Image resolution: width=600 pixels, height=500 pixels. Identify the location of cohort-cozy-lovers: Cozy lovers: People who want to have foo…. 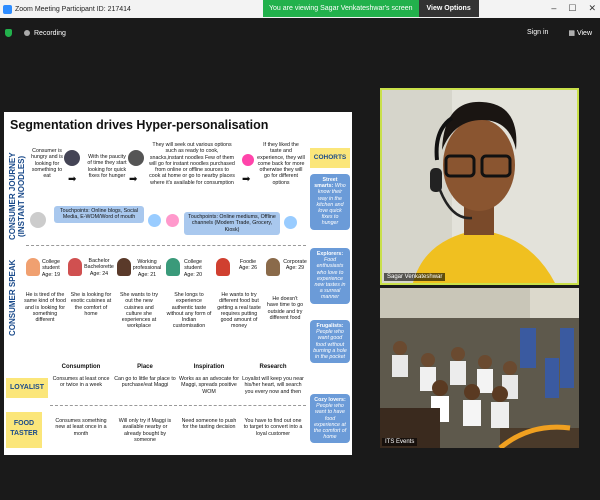
(330, 419).